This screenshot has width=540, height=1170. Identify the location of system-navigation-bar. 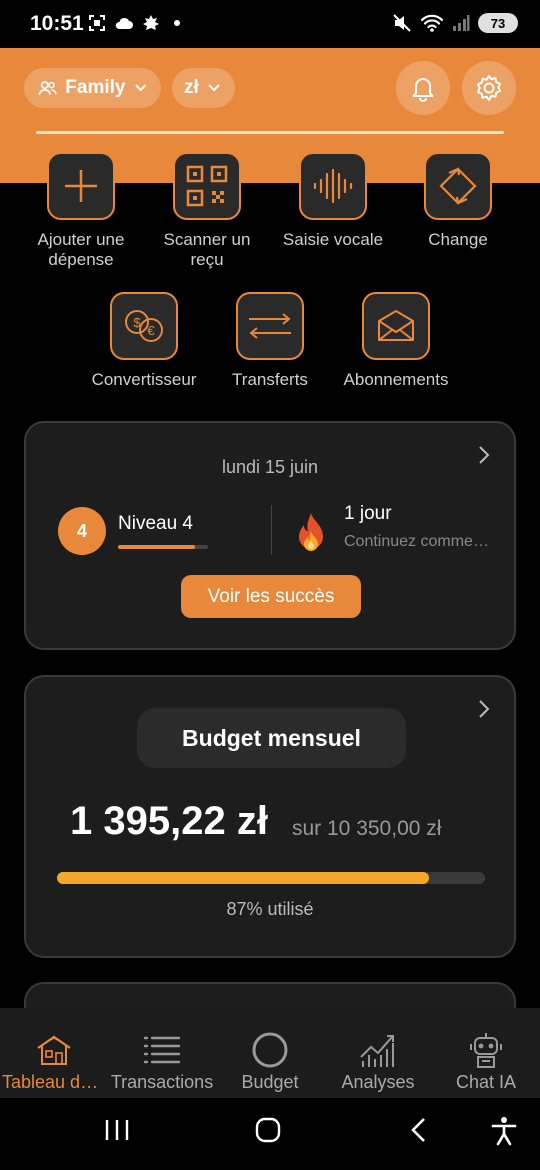
(270, 1134).